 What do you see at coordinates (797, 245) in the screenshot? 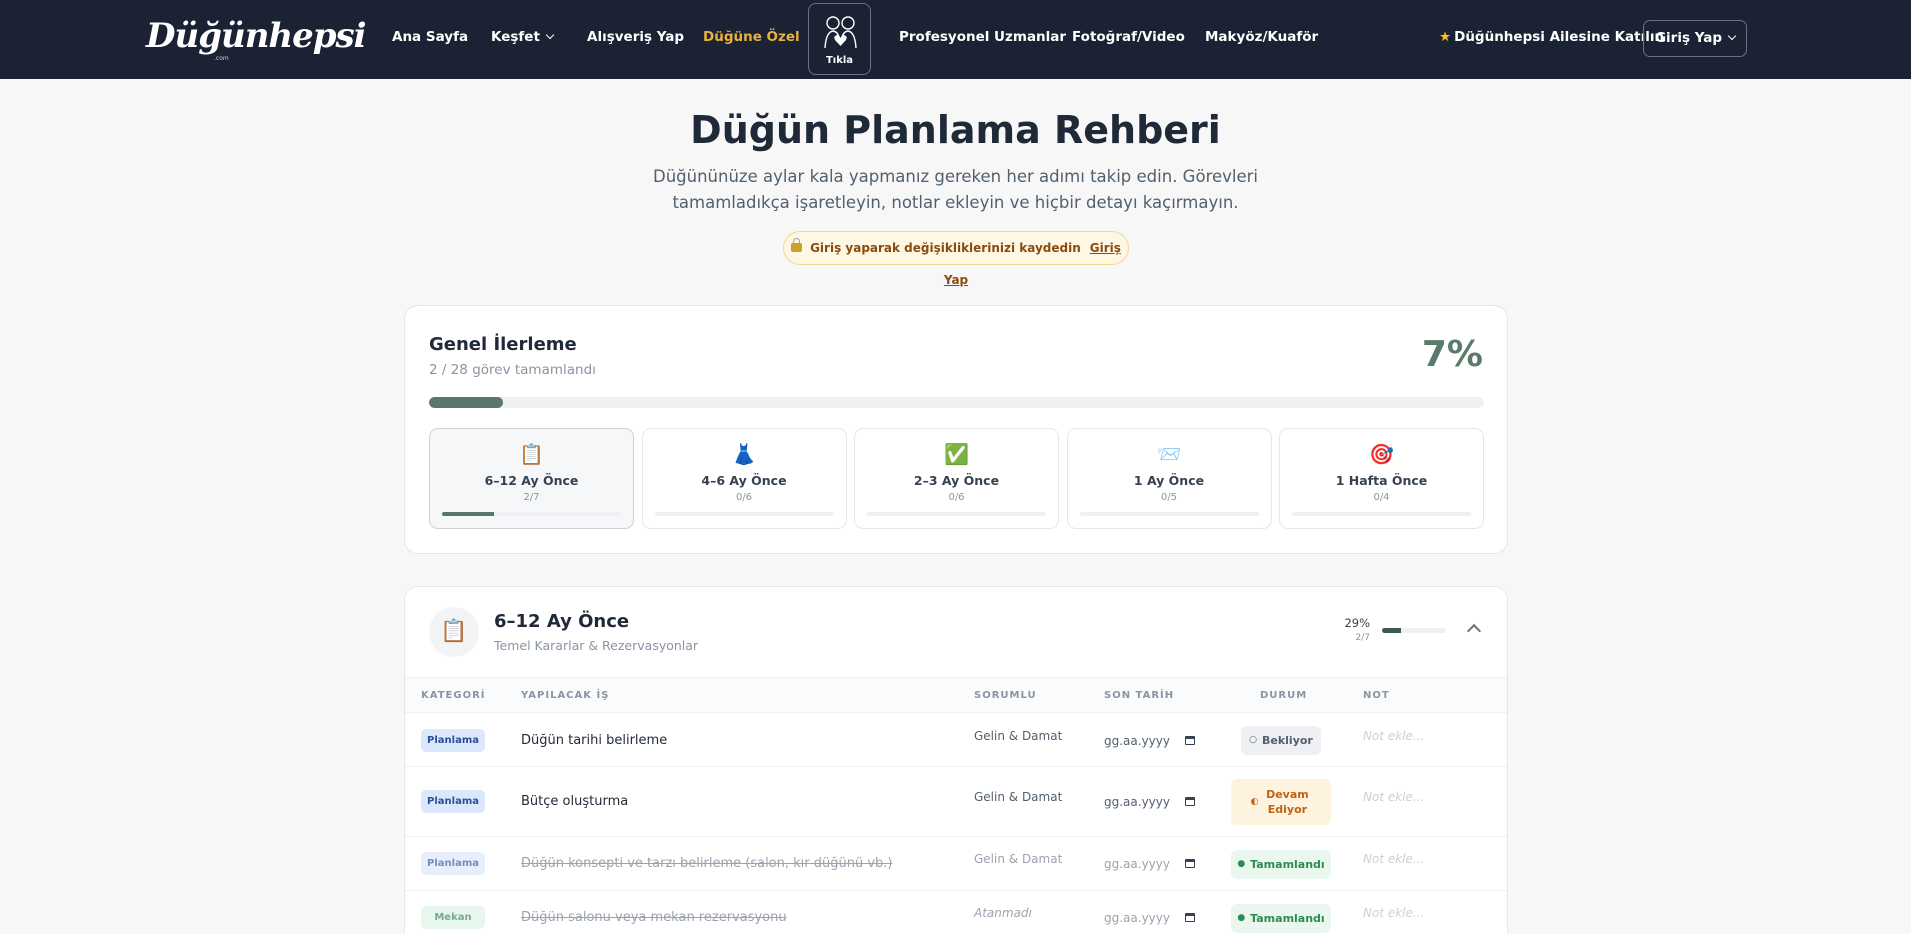
I see `lock-icon` at bounding box center [797, 245].